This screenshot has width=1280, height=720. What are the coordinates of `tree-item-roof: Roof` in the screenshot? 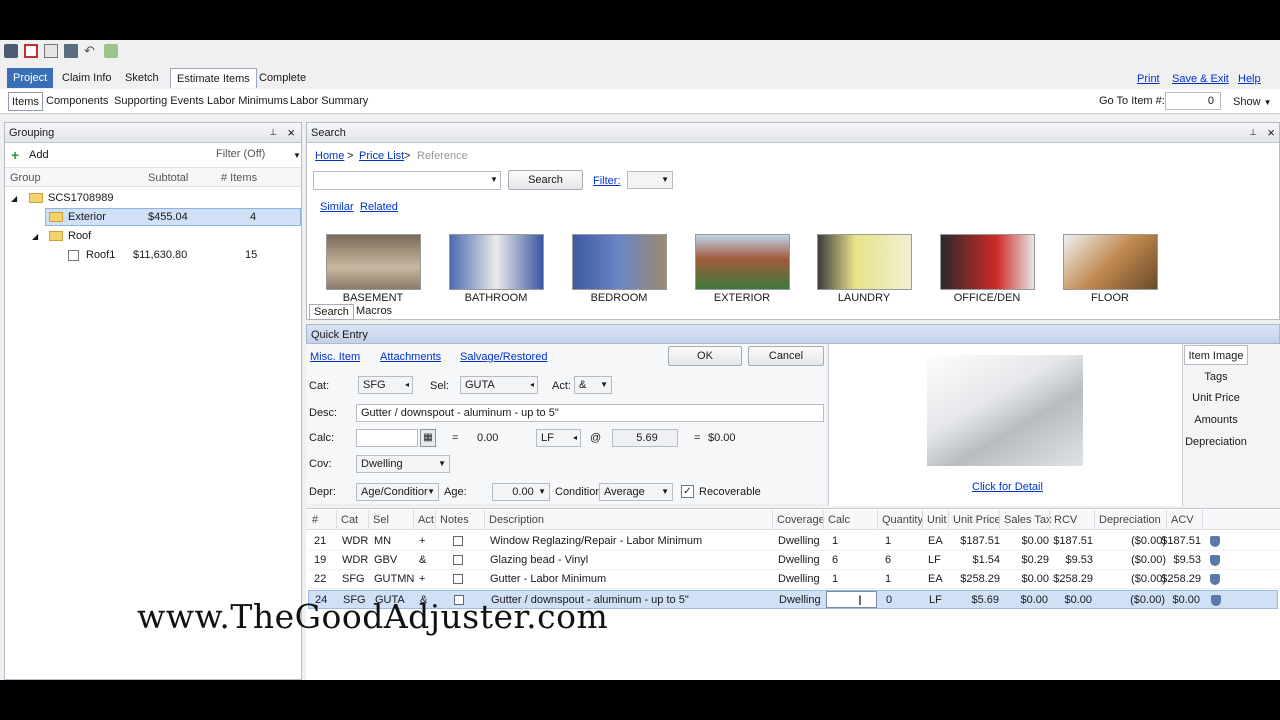 It's located at (79, 236).